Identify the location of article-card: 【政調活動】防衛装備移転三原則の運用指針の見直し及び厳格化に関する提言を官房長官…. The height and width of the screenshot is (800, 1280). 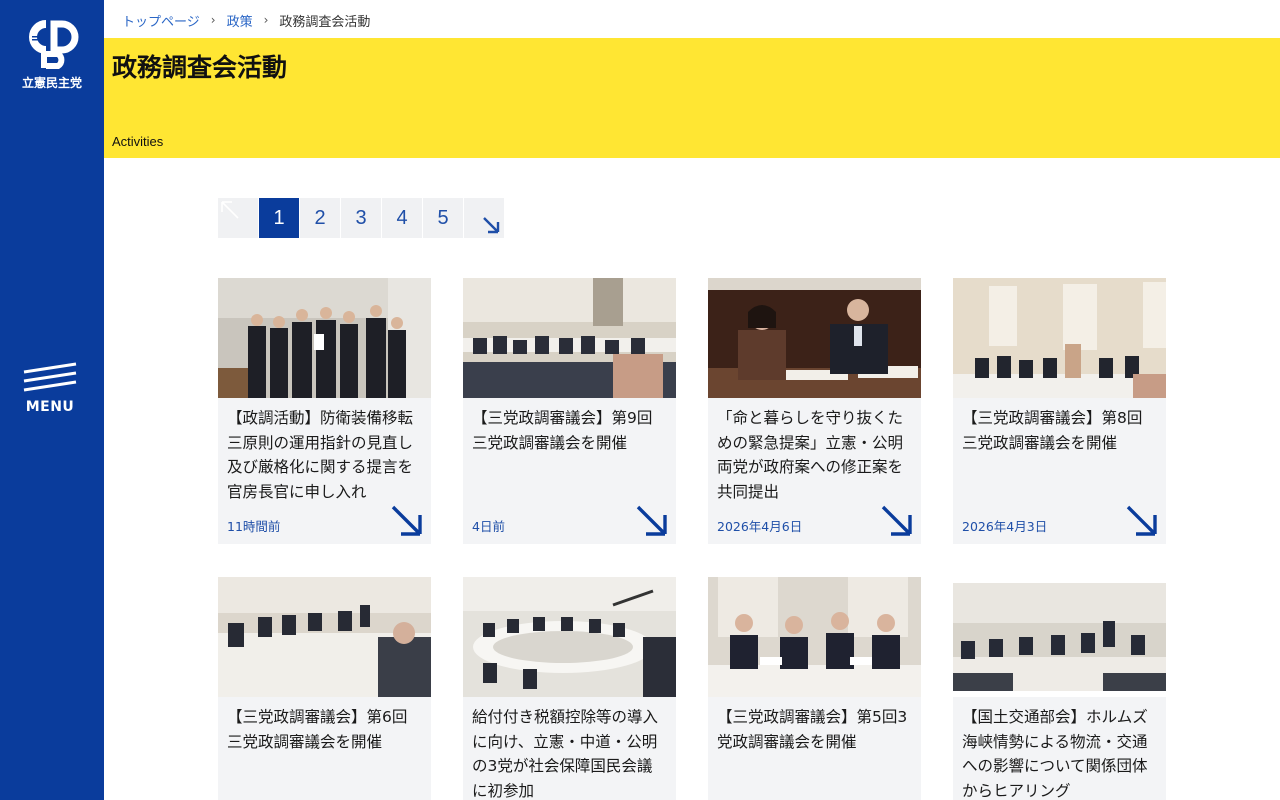
(324, 411).